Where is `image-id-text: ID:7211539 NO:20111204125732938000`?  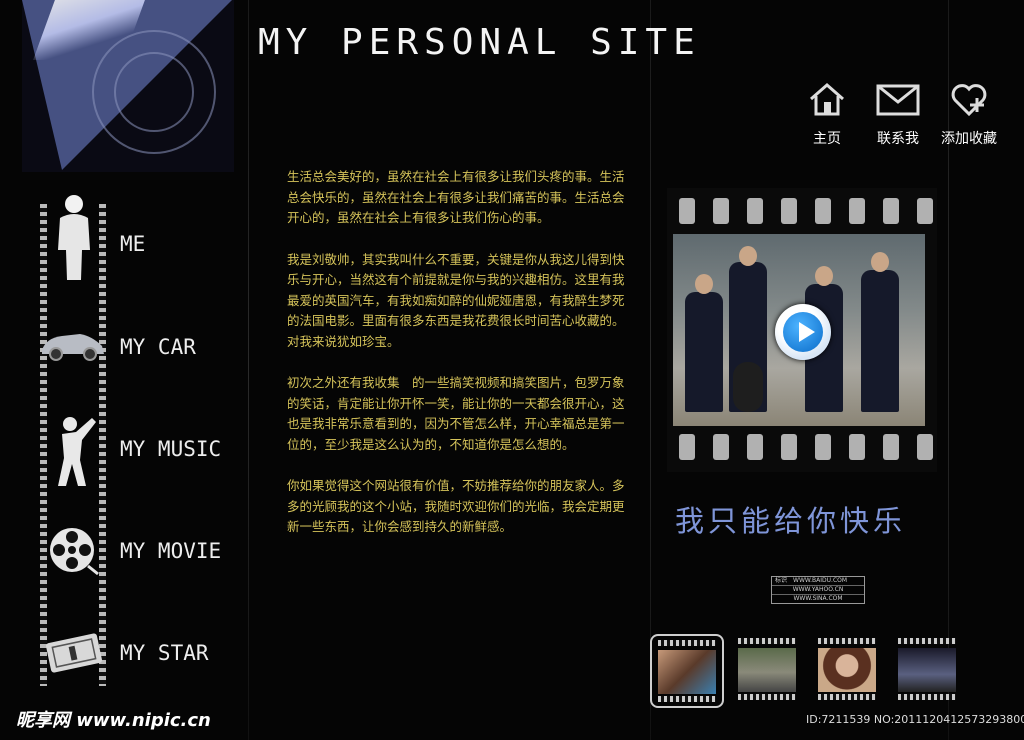
image-id-text: ID:7211539 NO:20111204125732938000 is located at coordinates (915, 719).